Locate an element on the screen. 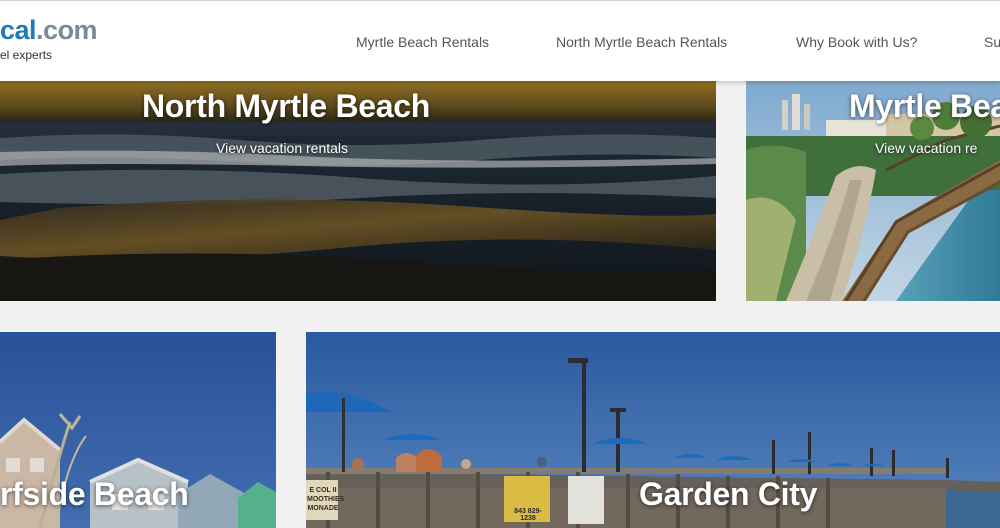 The image size is (1000, 528). sign-smoothies: E COL II MOOTHIES MONADE is located at coordinates (326, 499).